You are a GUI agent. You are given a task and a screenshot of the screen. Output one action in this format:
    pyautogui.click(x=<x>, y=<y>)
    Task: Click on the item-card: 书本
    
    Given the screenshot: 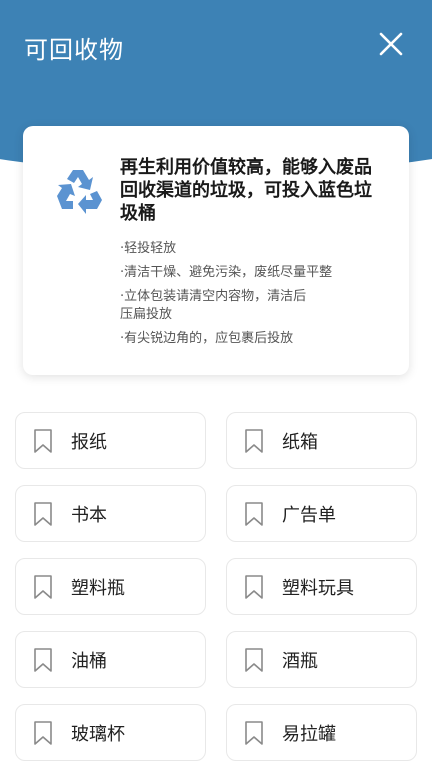 What is the action you would take?
    pyautogui.click(x=110, y=513)
    